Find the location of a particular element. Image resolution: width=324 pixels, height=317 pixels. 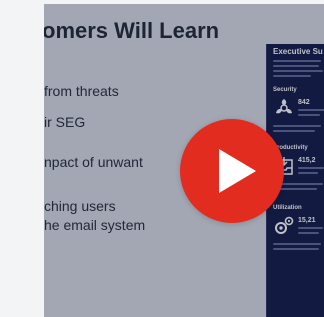

play-icon is located at coordinates (237, 171).